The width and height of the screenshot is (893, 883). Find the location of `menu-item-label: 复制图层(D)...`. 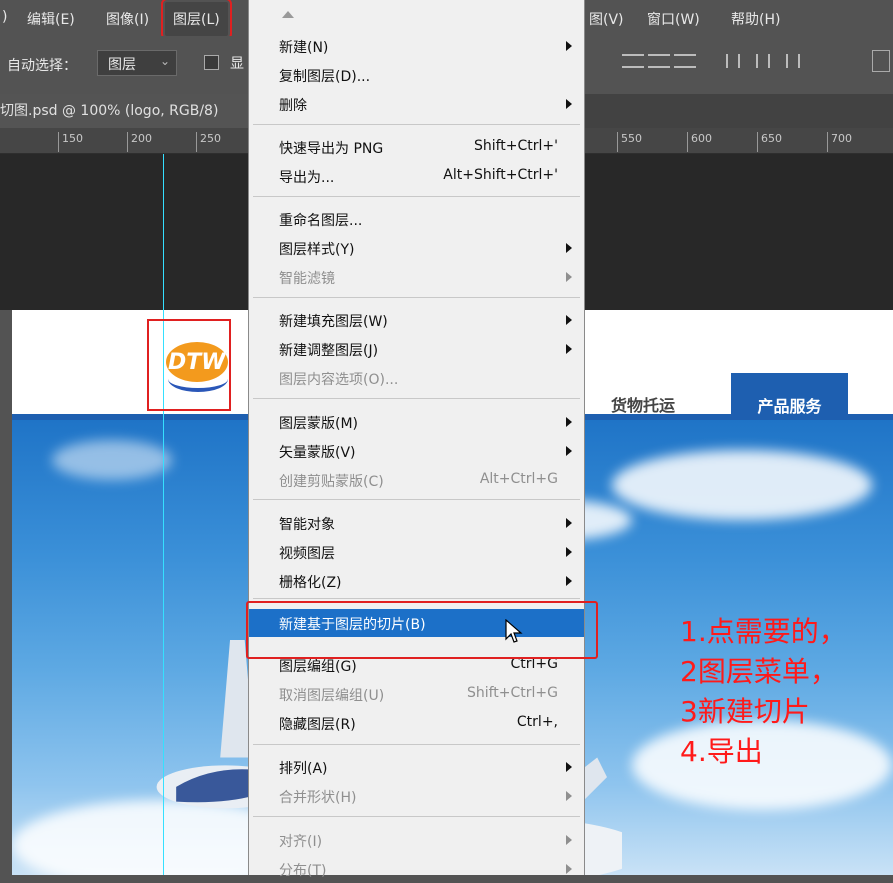

menu-item-label: 复制图层(D)... is located at coordinates (325, 77).